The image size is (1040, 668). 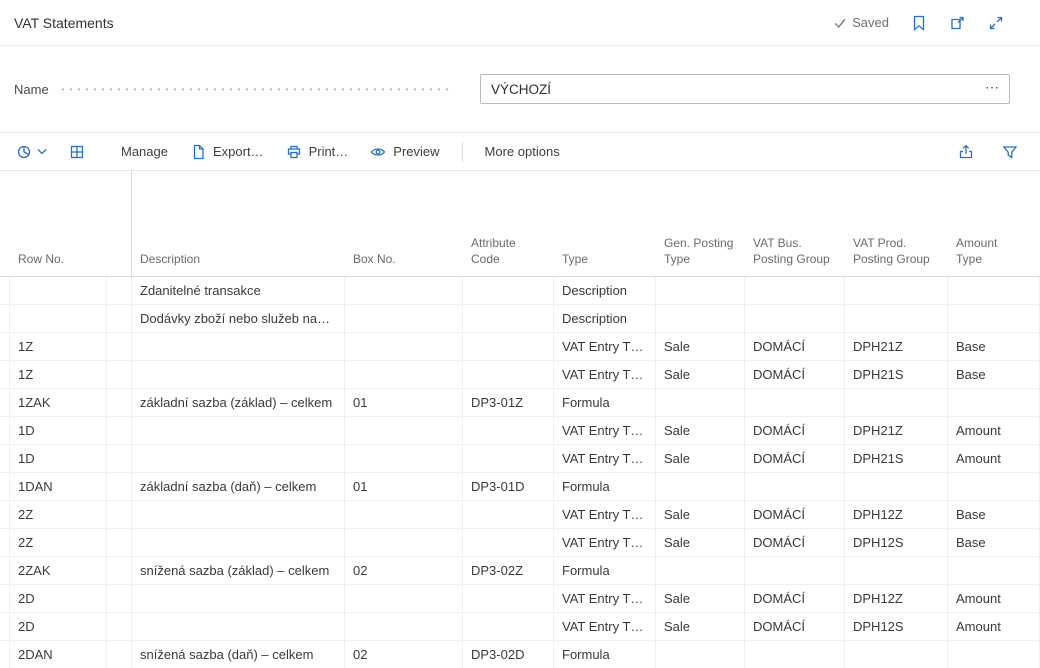 What do you see at coordinates (58, 403) in the screenshot?
I see `cell: 1ZAK` at bounding box center [58, 403].